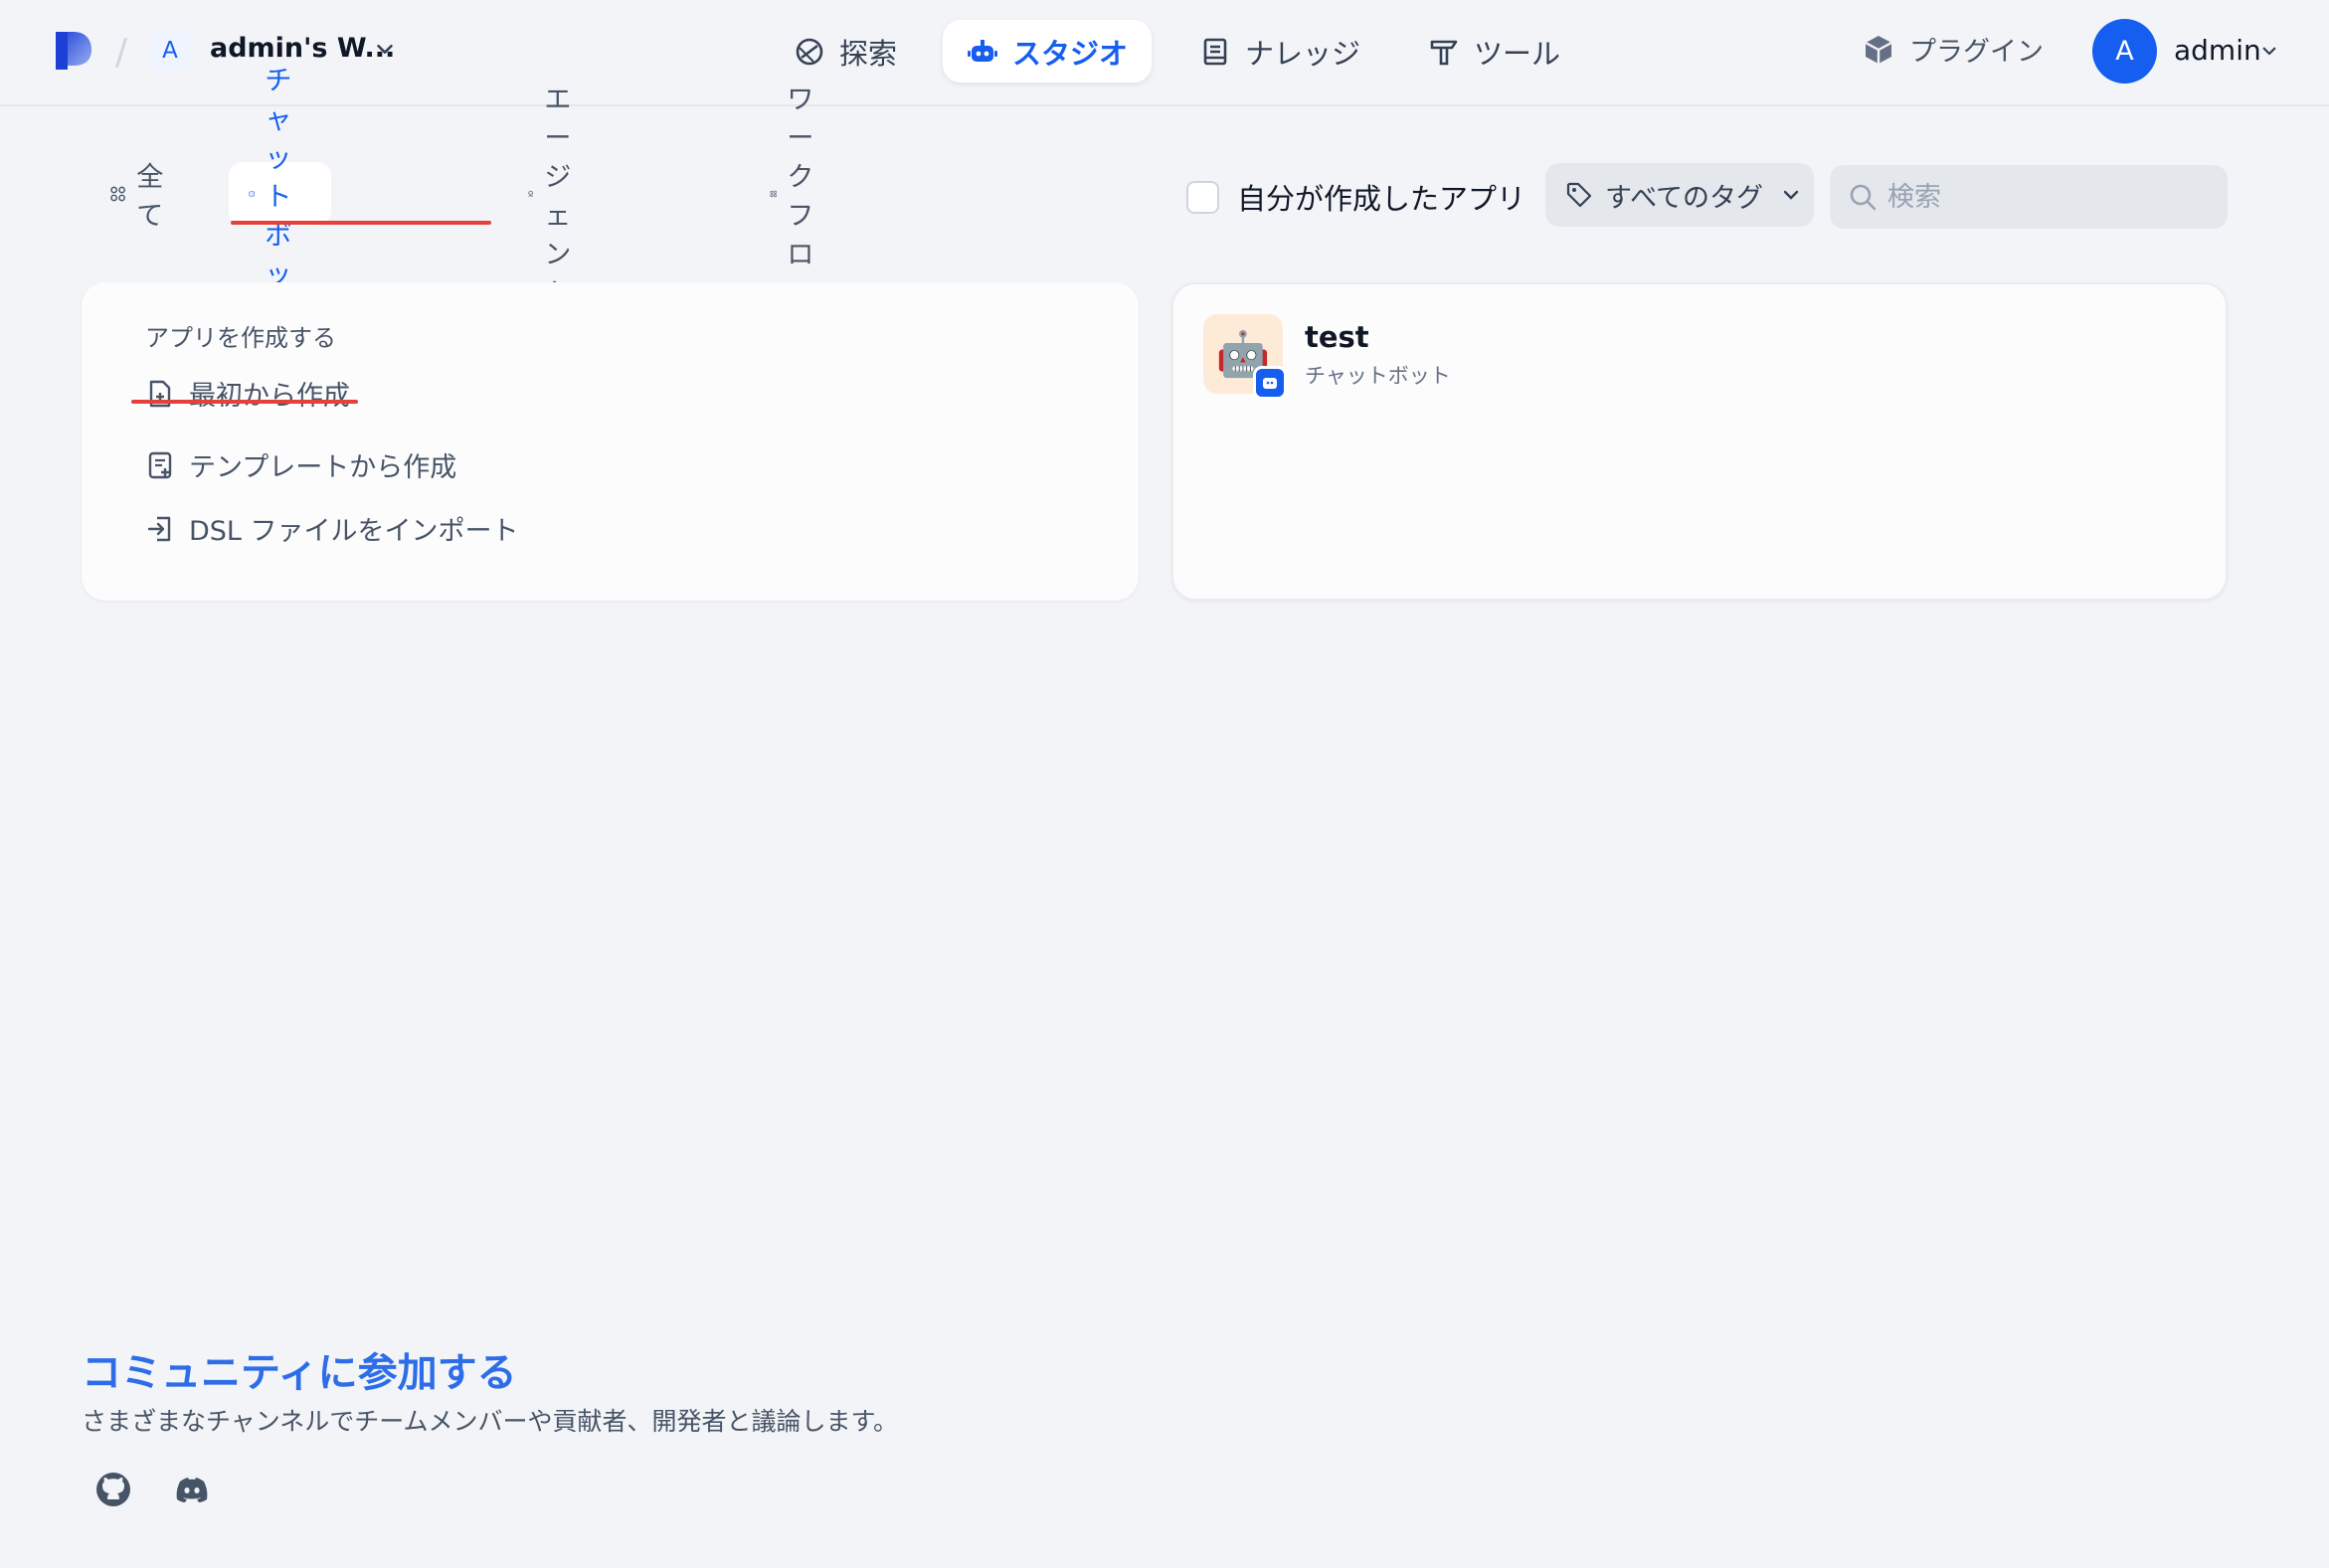 This screenshot has width=2329, height=1568. What do you see at coordinates (323, 467) in the screenshot?
I see `create-from-template-label: テンプレートから作成` at bounding box center [323, 467].